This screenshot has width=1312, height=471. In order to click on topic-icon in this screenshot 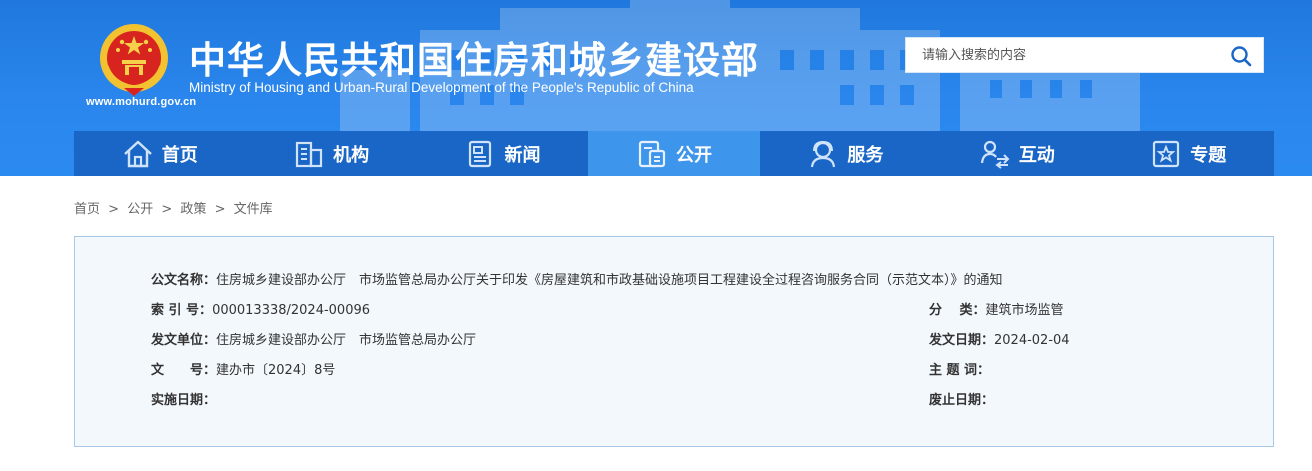, I will do `click(1166, 154)`.